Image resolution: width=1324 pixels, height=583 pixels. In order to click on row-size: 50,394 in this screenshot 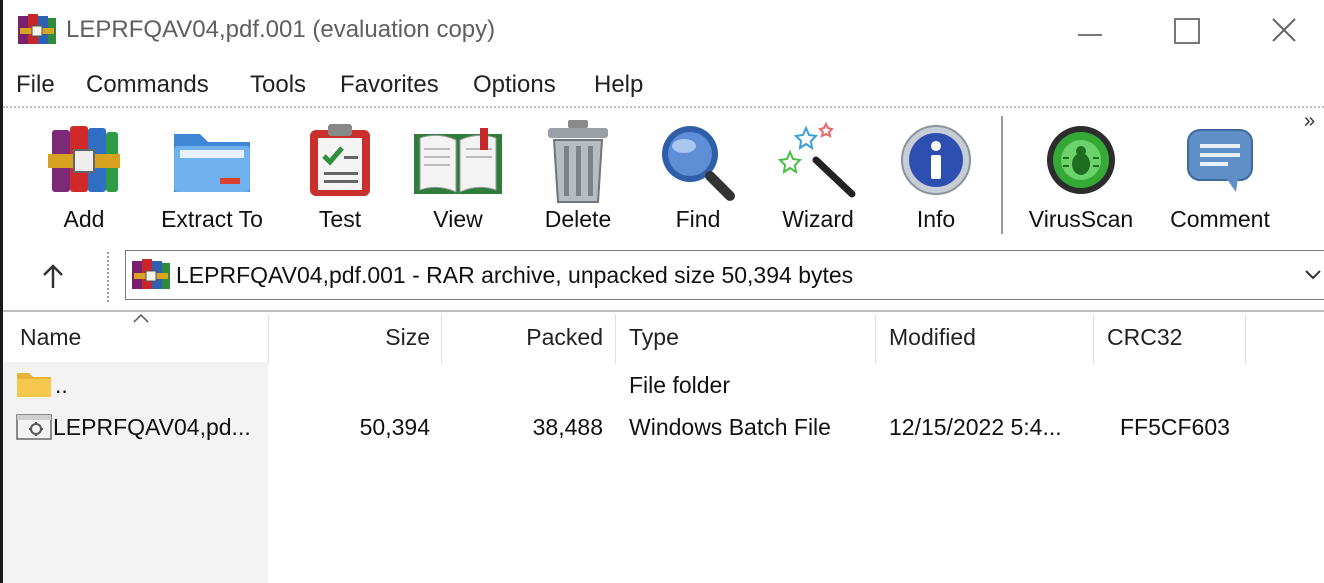, I will do `click(394, 427)`.